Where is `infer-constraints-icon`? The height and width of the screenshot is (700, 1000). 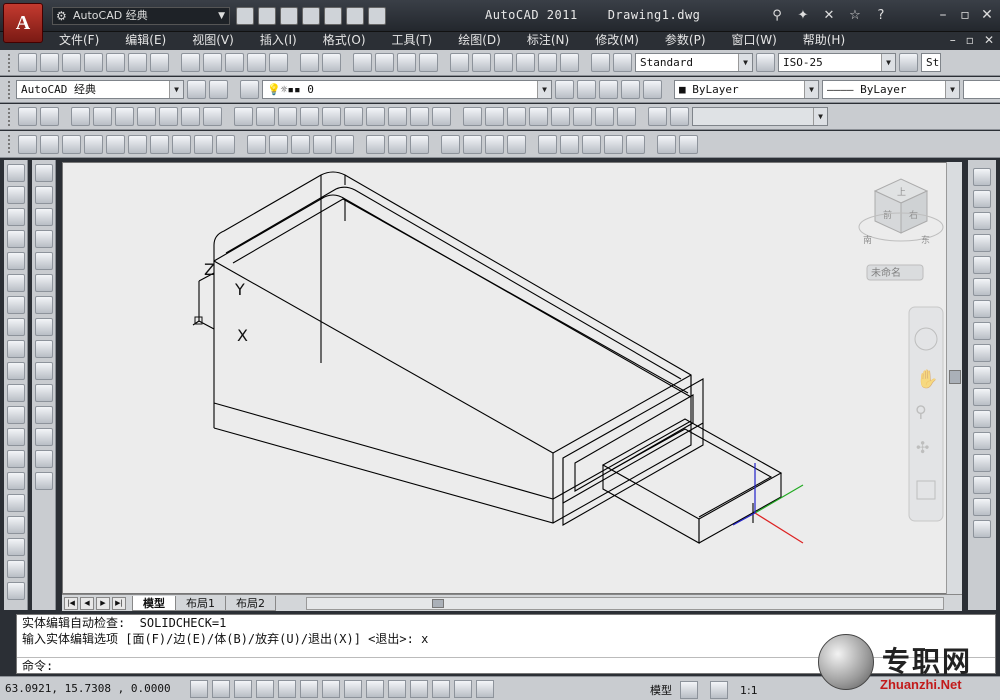 infer-constraints-icon is located at coordinates (199, 688).